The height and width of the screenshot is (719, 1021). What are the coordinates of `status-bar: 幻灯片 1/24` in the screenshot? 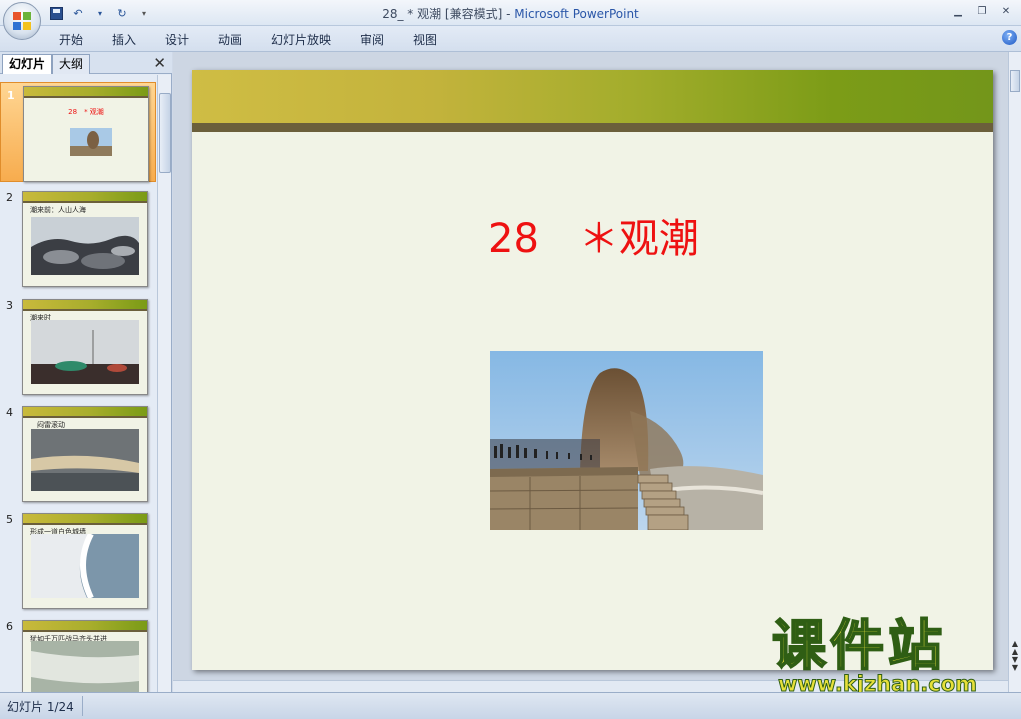 It's located at (510, 705).